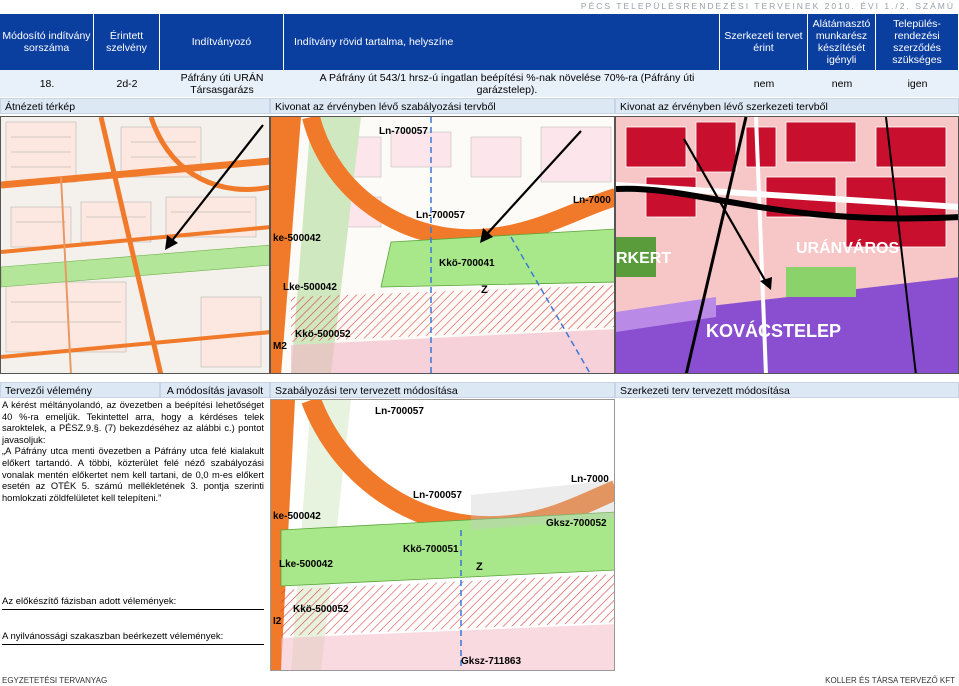  What do you see at coordinates (590, 479) in the screenshot?
I see `label-ln7000-b: Ln-7000` at bounding box center [590, 479].